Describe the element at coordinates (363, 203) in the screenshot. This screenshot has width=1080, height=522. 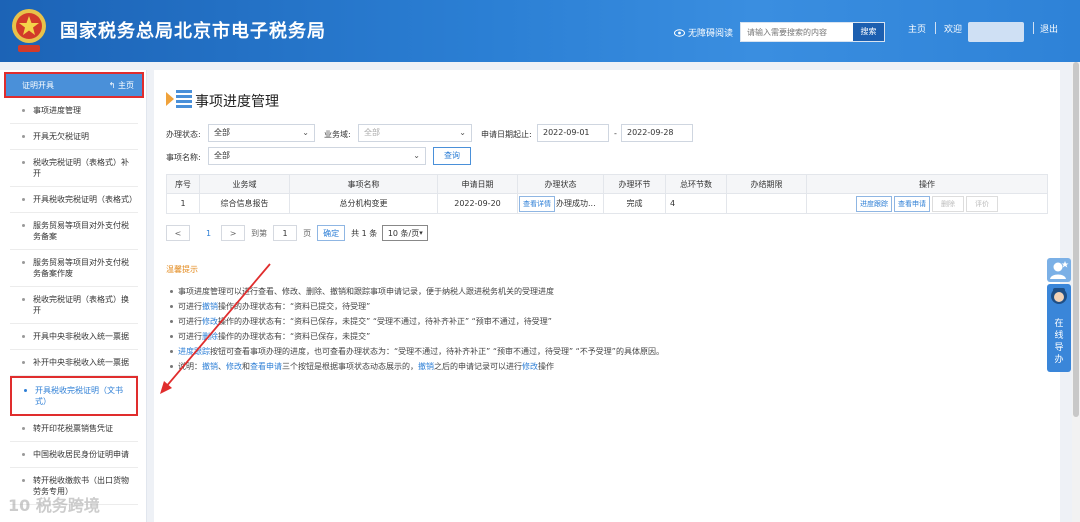
I see `row-item-name: 总分机构变更` at that location.